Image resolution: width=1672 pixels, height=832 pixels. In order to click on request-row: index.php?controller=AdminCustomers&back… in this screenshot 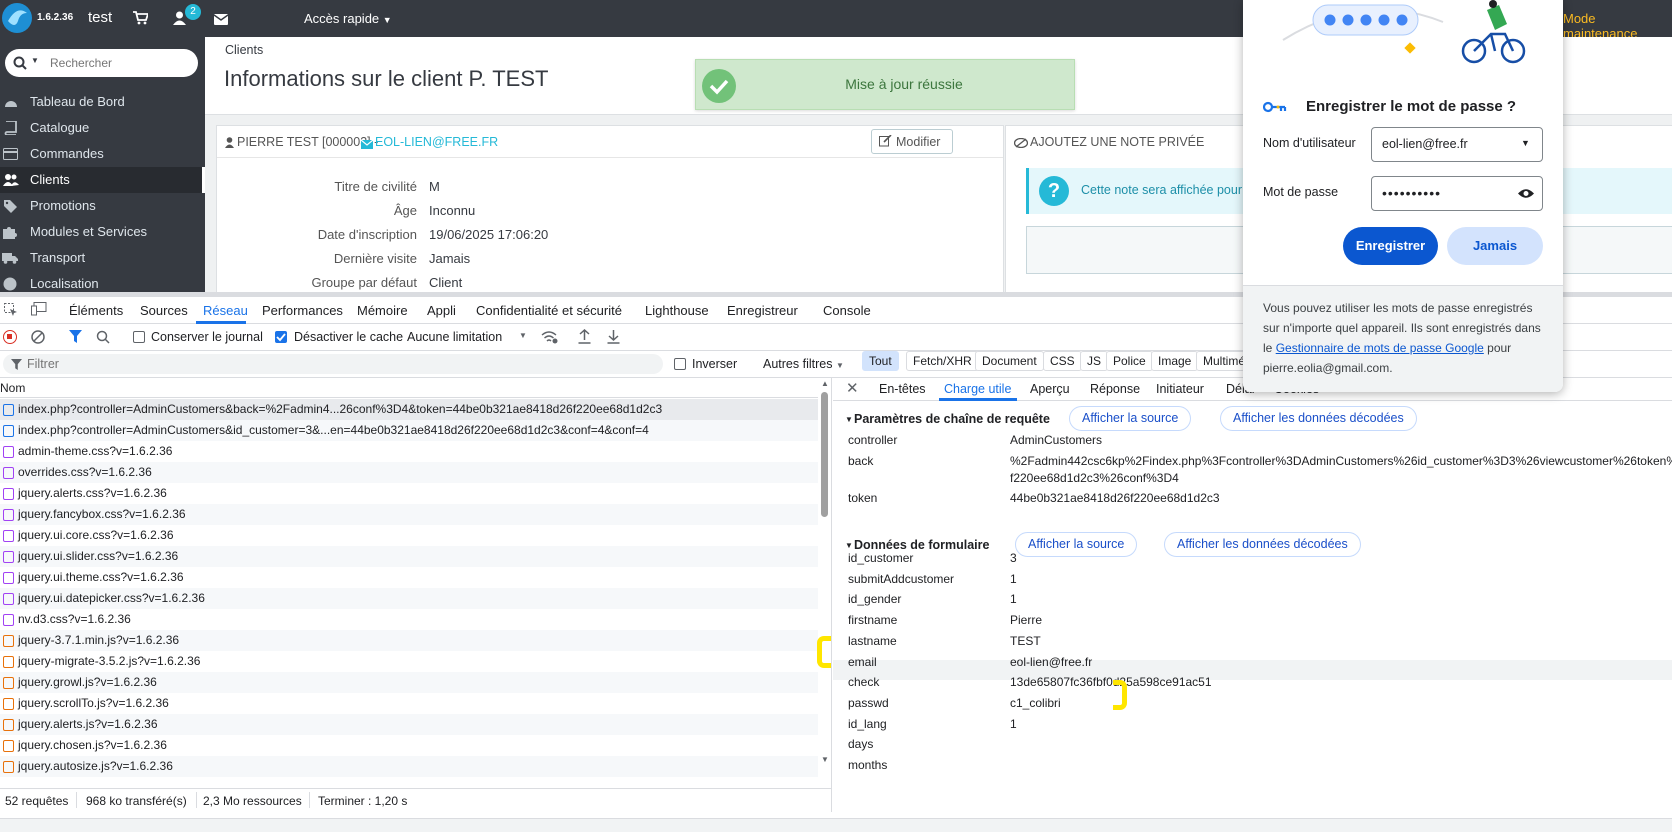, I will do `click(409, 409)`.